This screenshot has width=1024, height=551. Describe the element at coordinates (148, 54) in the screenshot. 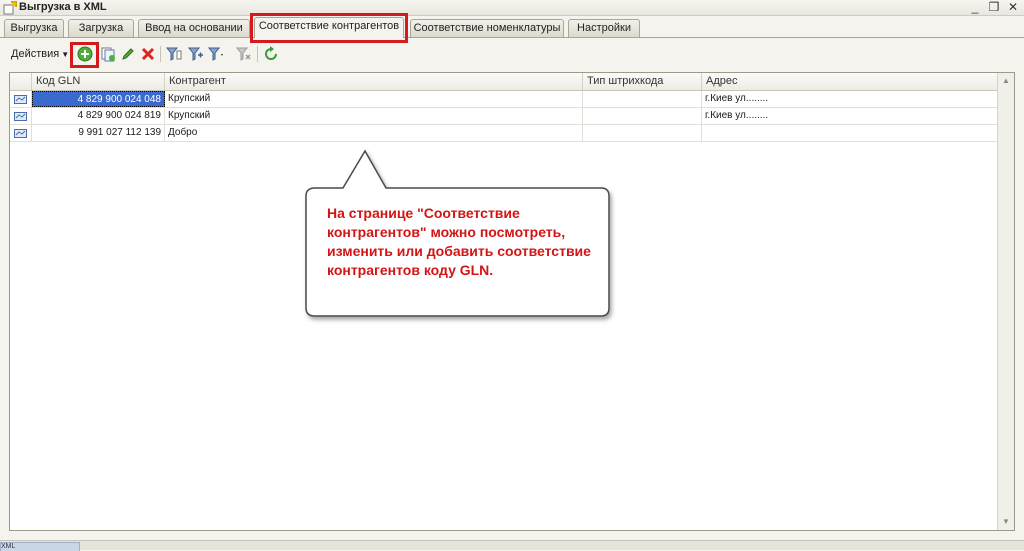

I see `delete-icon` at that location.